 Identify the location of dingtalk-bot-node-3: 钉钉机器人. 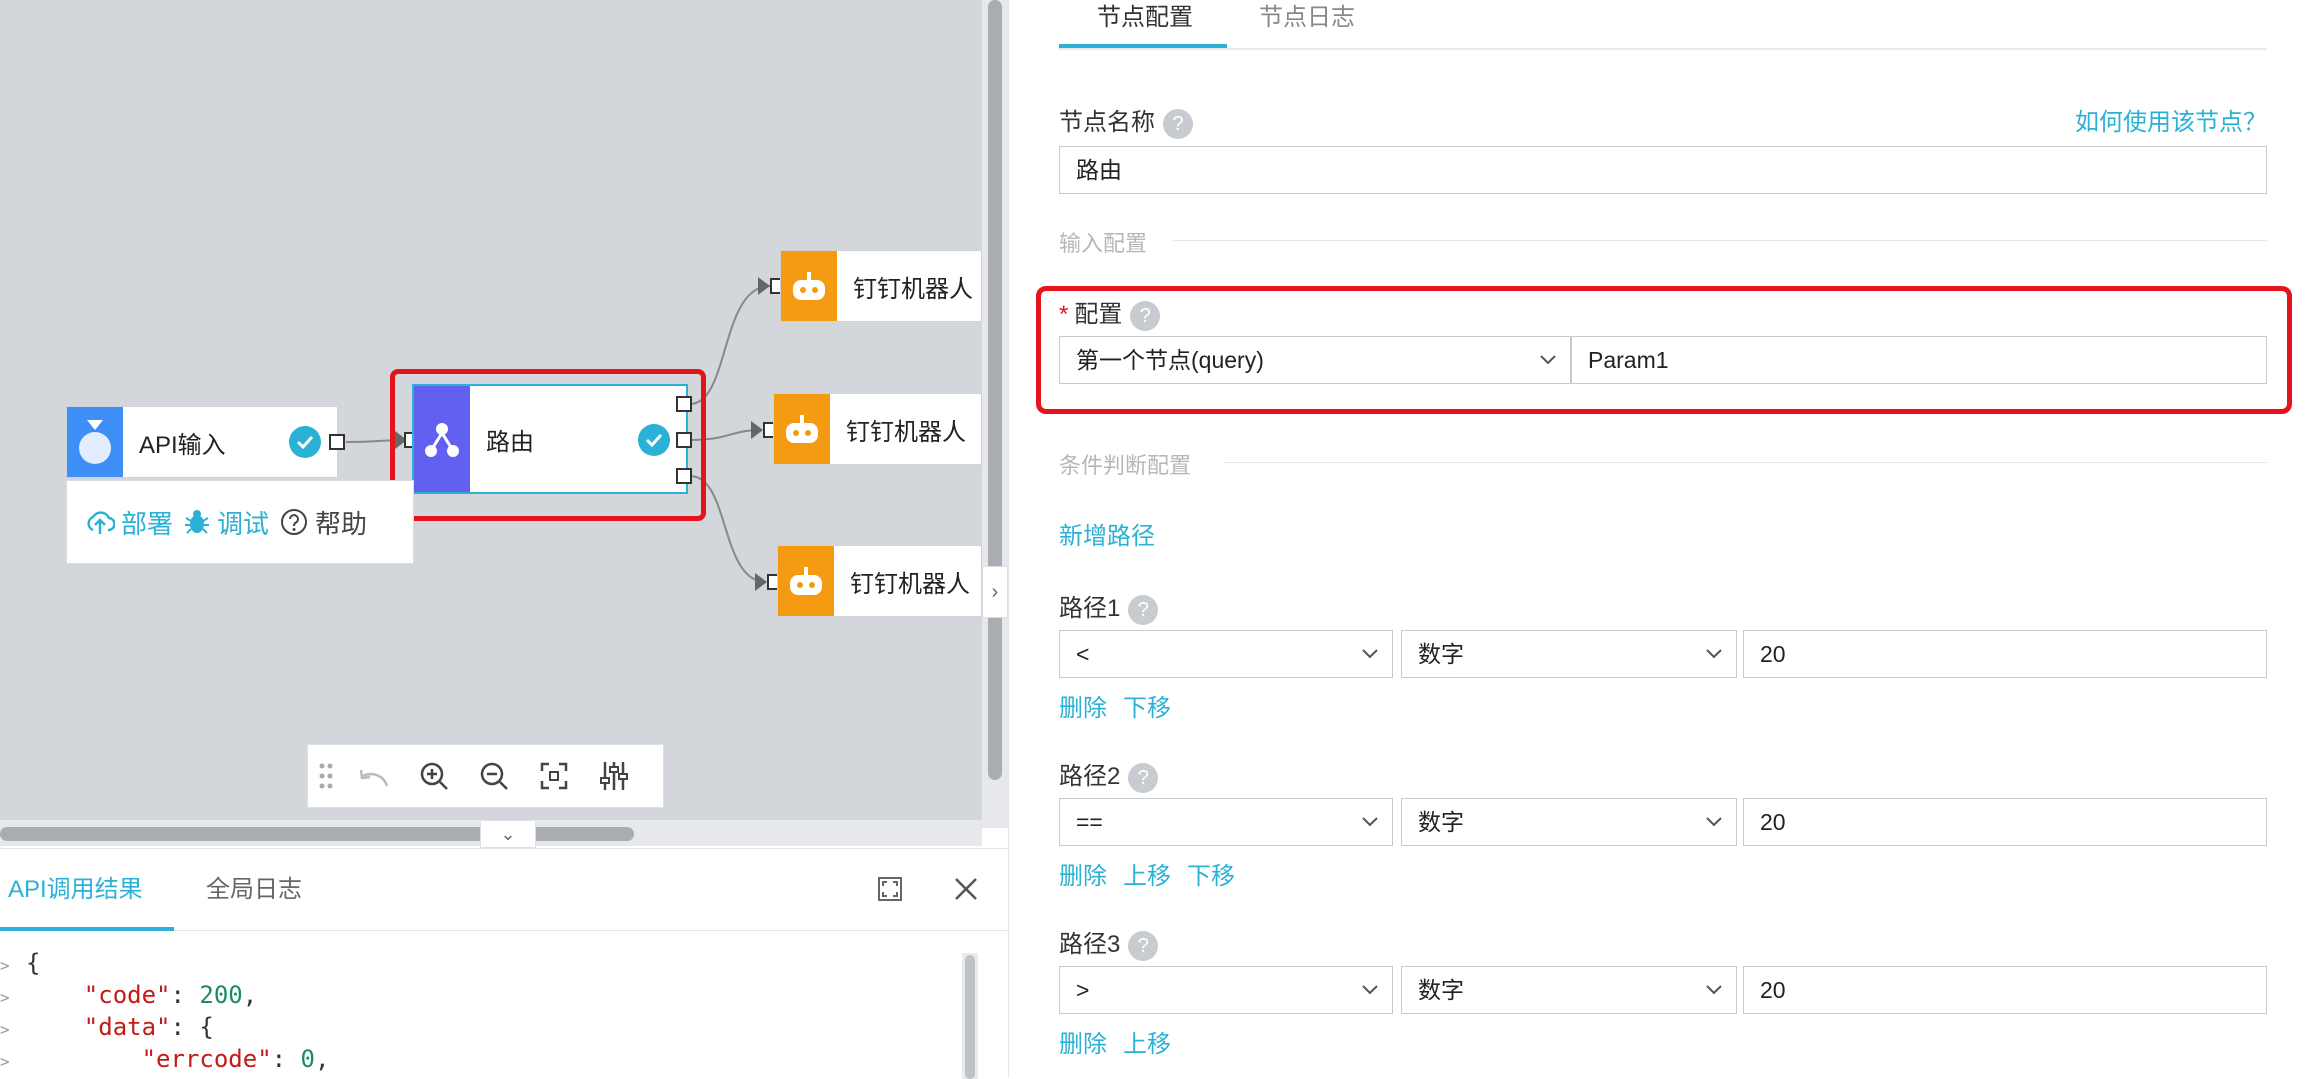
(879, 581).